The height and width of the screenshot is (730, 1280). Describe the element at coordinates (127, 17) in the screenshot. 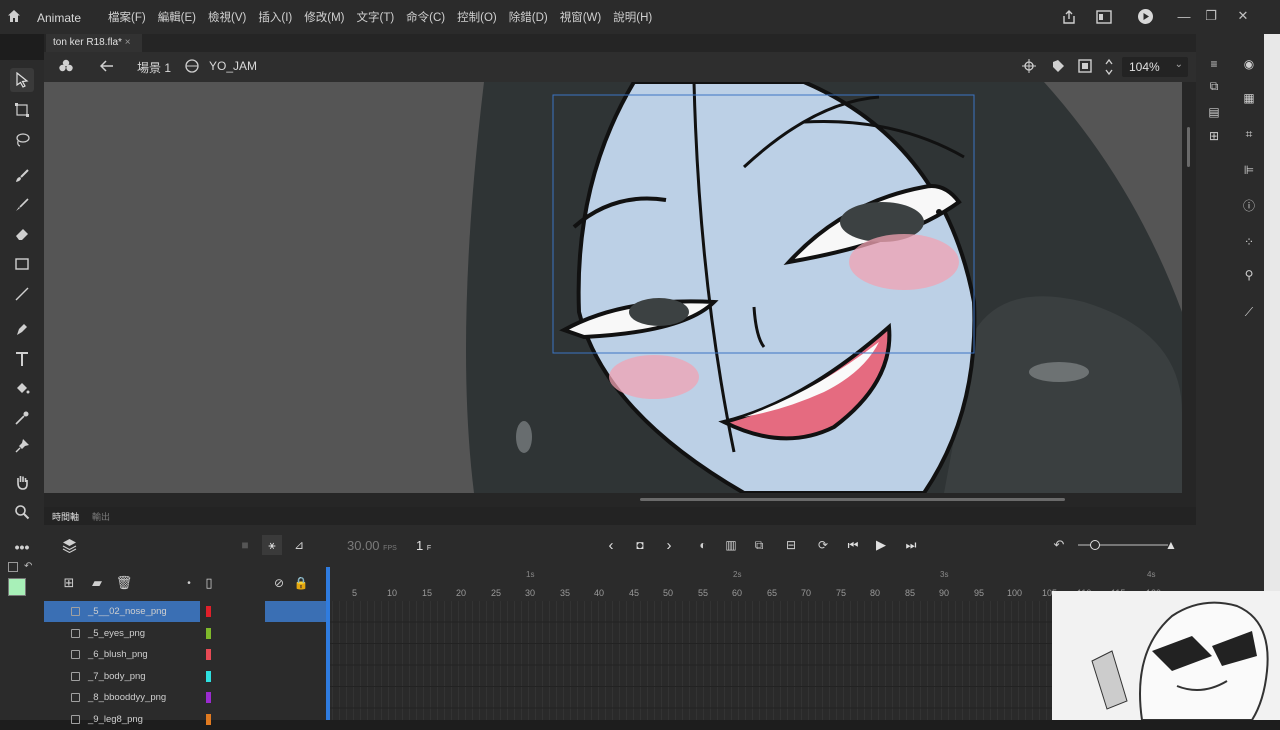

I see `menu-file: 檔案(F)` at that location.